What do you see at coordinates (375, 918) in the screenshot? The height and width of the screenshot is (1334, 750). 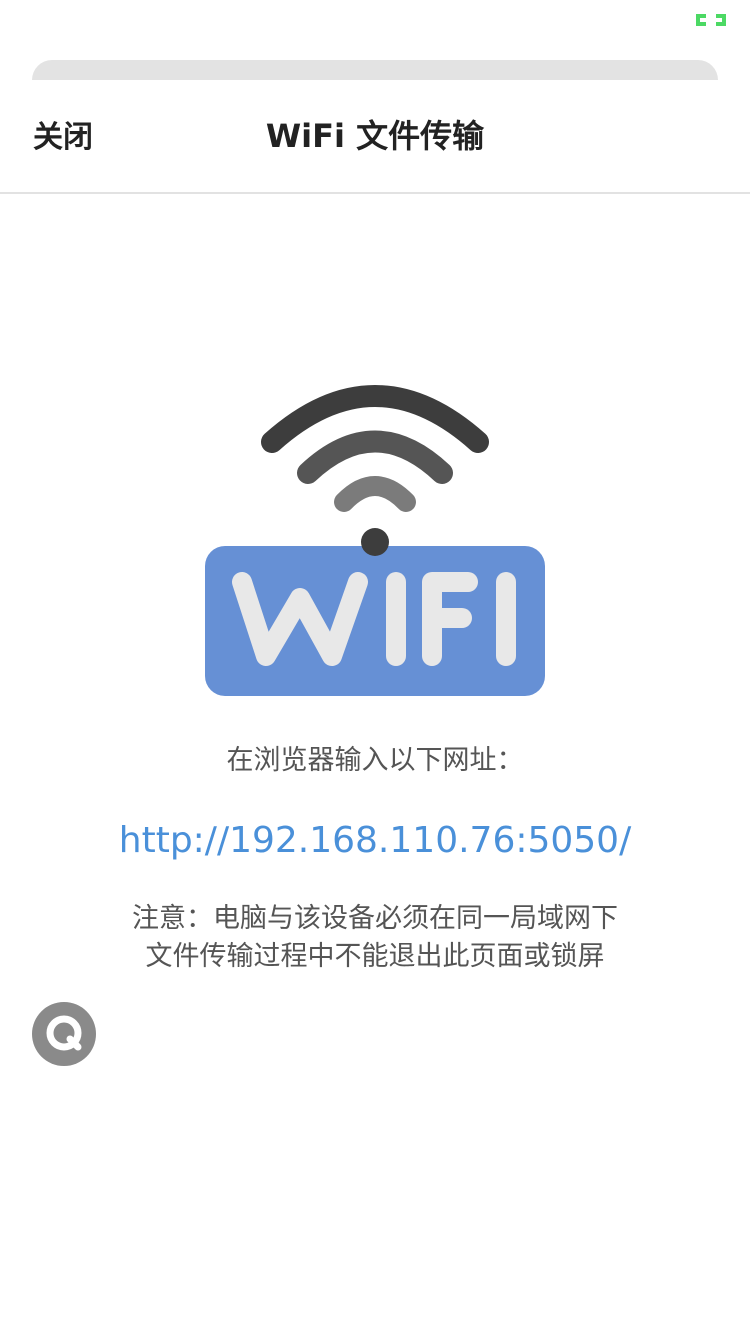 I see `note-line-1: 注意：电脑与该设备必须在同一局域网下` at bounding box center [375, 918].